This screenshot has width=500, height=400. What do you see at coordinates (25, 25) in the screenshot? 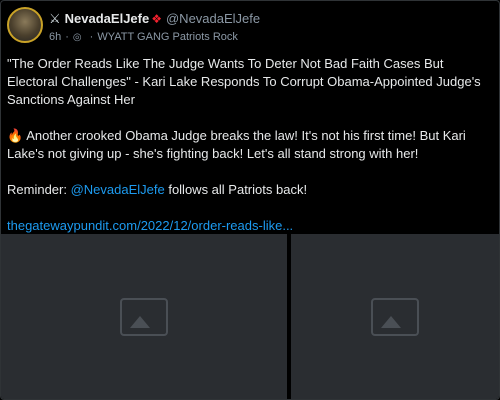
I see `avatar` at bounding box center [25, 25].